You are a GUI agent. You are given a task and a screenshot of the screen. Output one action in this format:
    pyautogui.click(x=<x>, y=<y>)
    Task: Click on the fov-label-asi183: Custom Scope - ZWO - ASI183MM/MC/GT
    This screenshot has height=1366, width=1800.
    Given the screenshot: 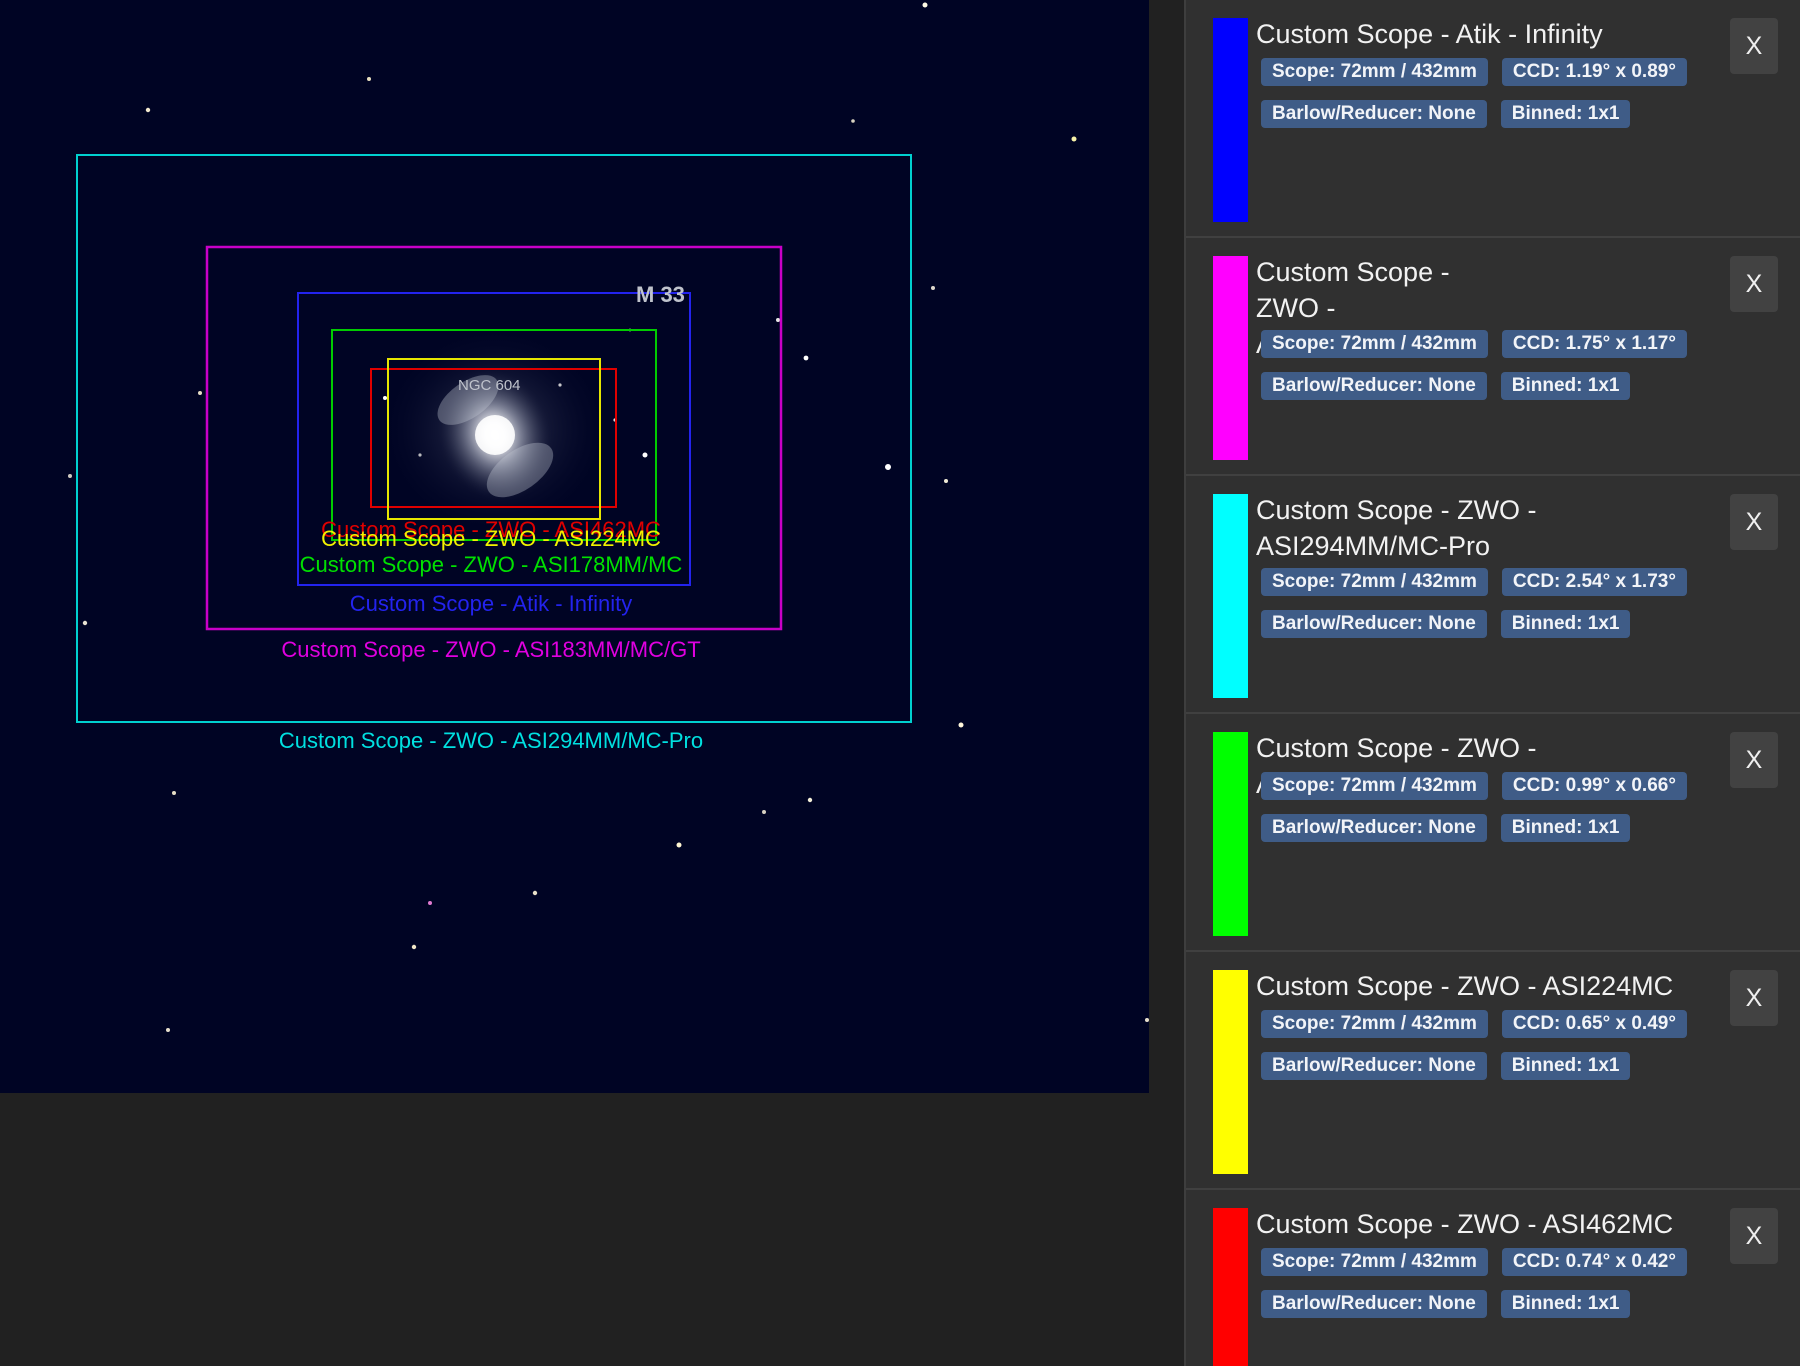 What is the action you would take?
    pyautogui.click(x=490, y=649)
    